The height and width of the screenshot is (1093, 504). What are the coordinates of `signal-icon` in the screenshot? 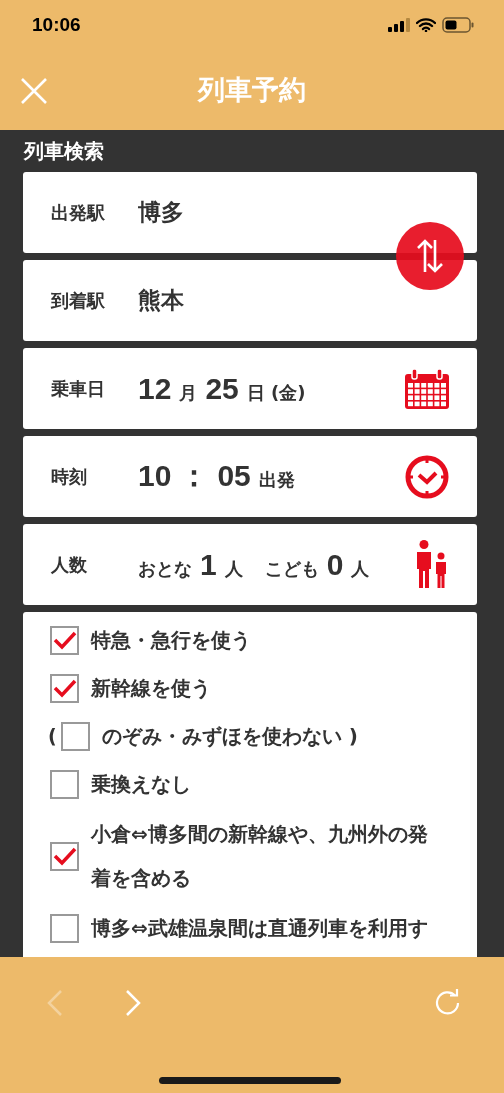 It's located at (399, 25).